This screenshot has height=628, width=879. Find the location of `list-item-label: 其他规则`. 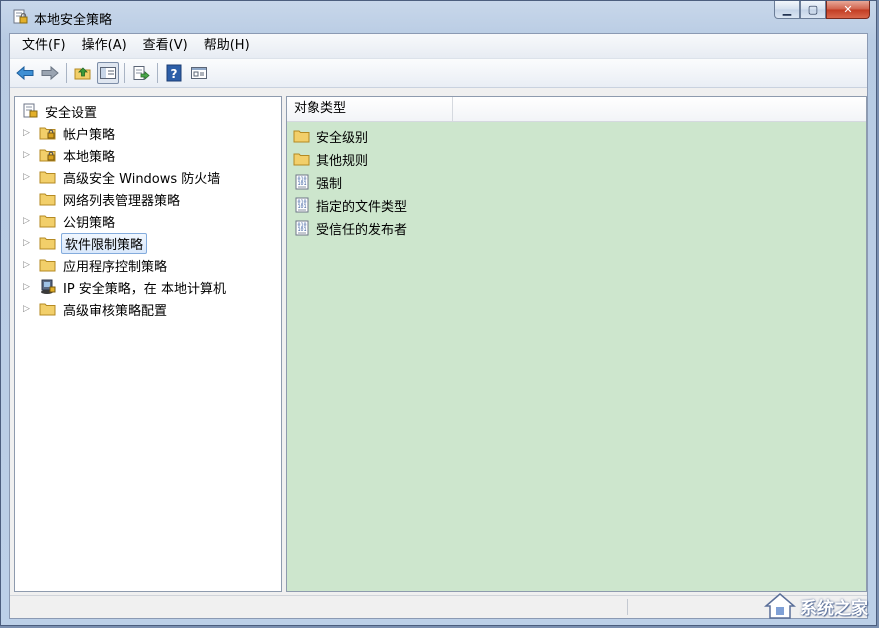

list-item-label: 其他规则 is located at coordinates (342, 161).